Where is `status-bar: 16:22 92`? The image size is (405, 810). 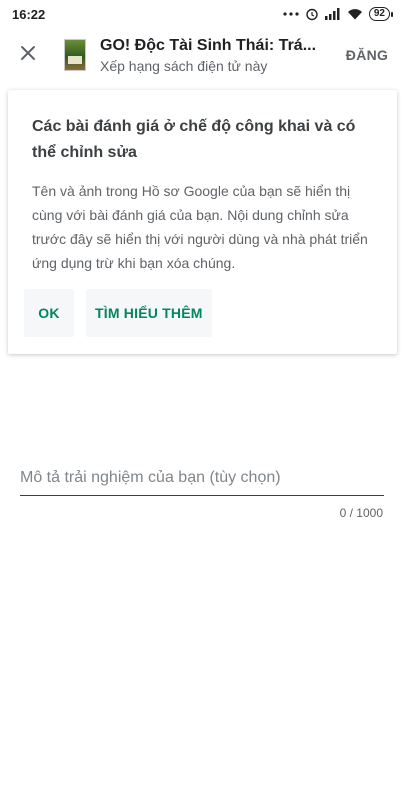
status-bar: 16:22 92 is located at coordinates (202, 14).